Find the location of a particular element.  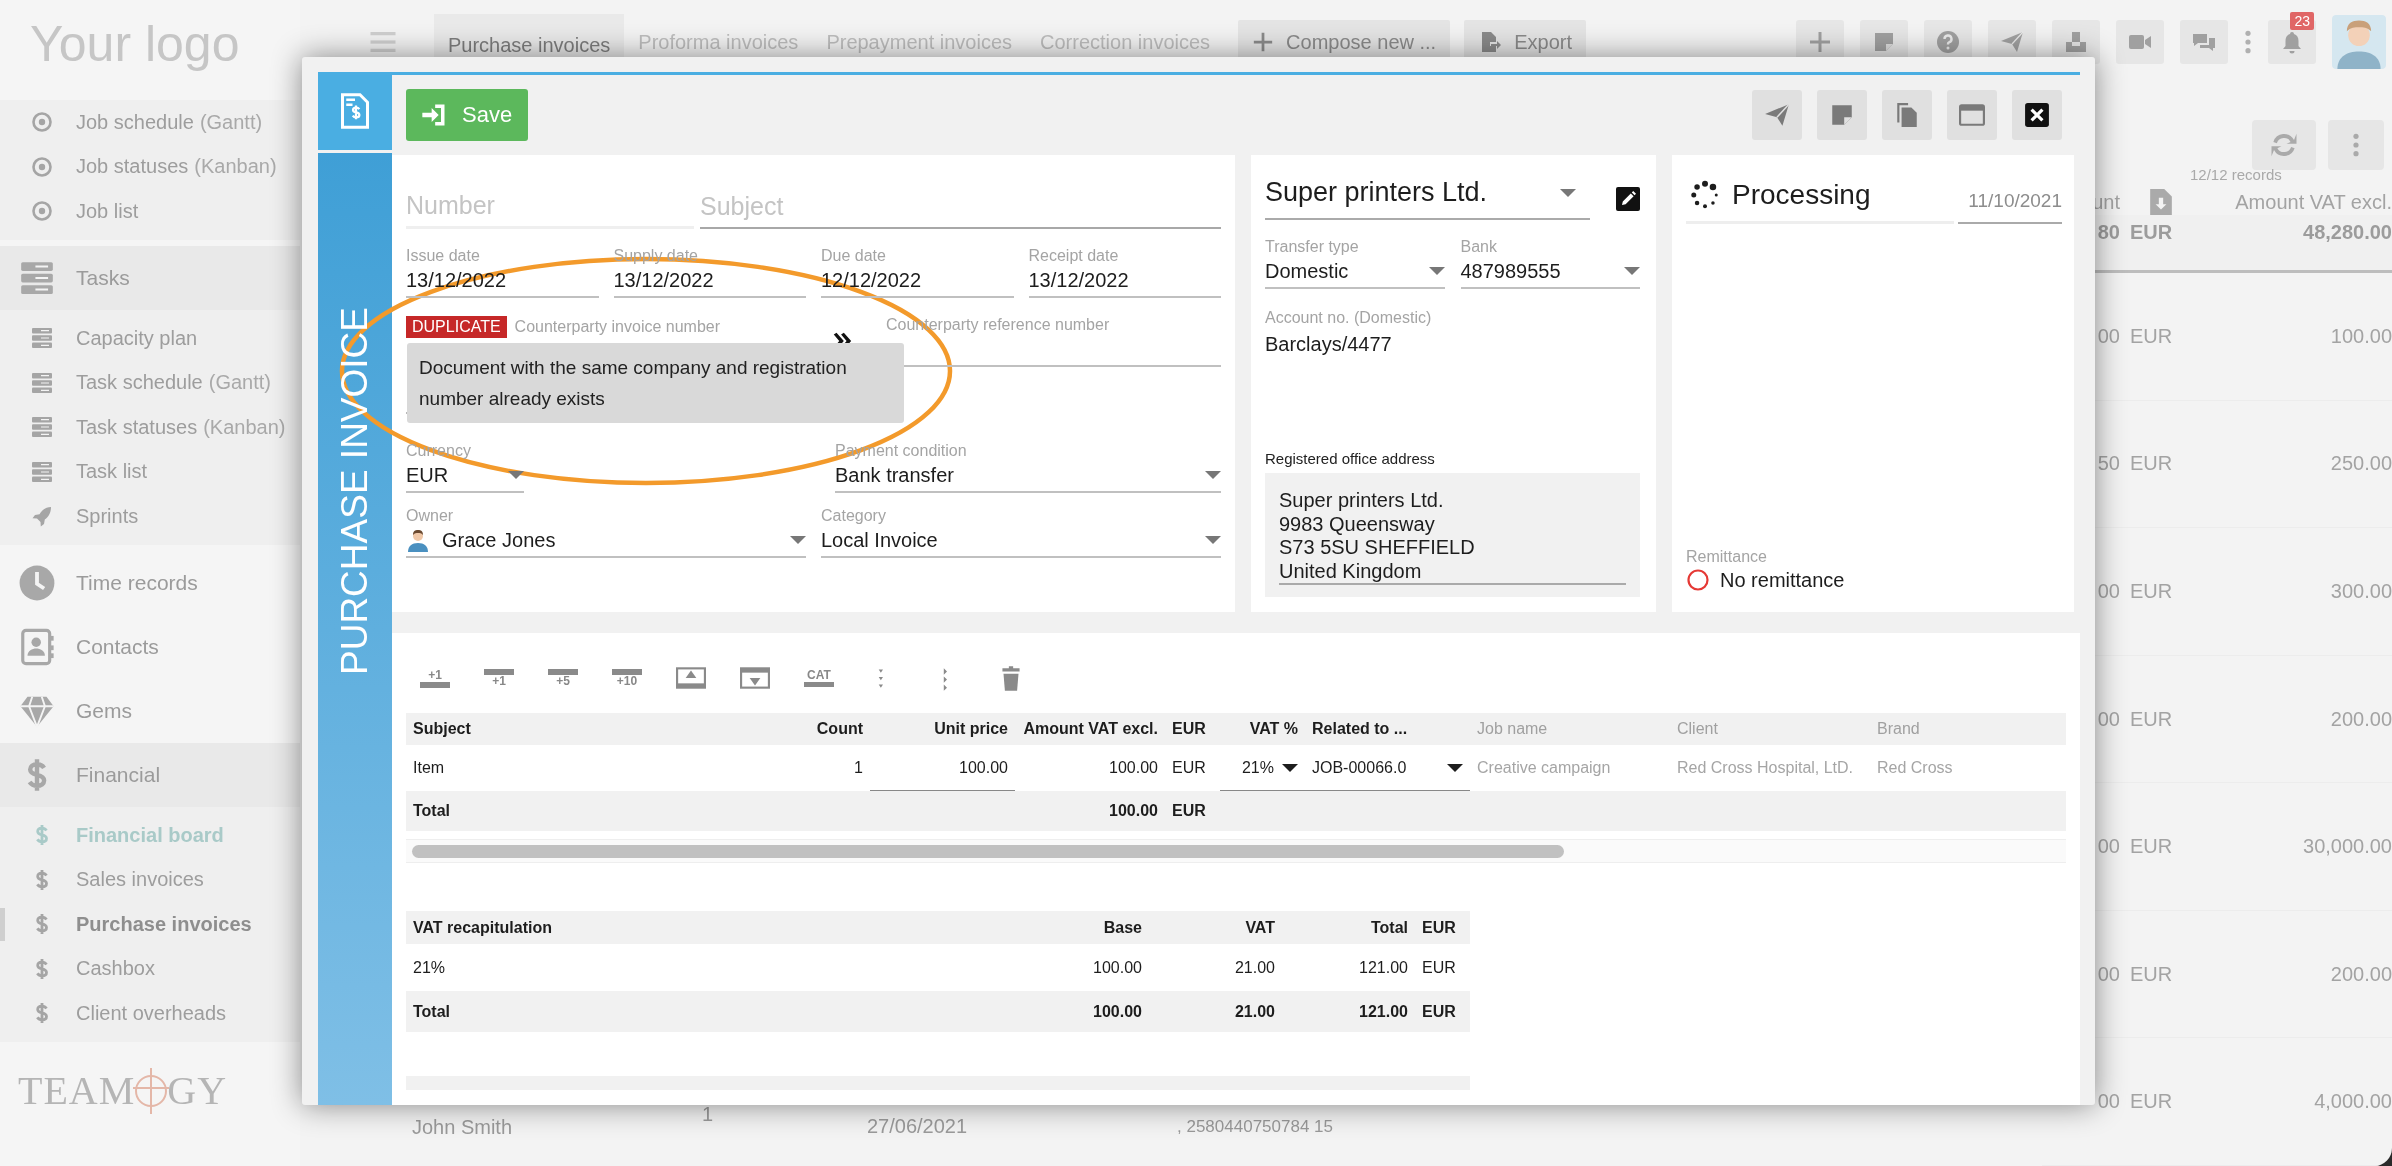

inbox-icon is located at coordinates (2076, 42).